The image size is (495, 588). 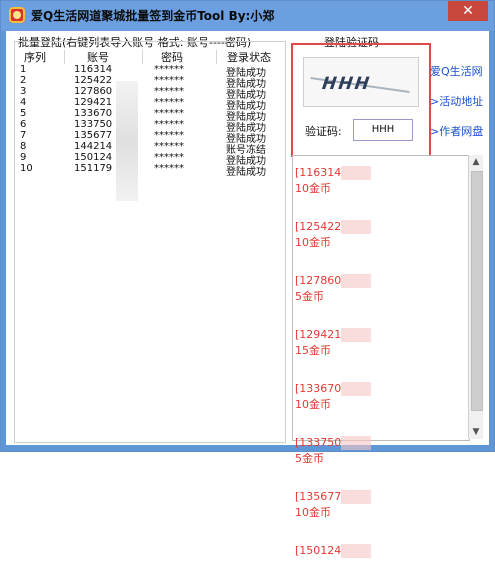 I want to click on row-index: 8, so click(x=23, y=146).